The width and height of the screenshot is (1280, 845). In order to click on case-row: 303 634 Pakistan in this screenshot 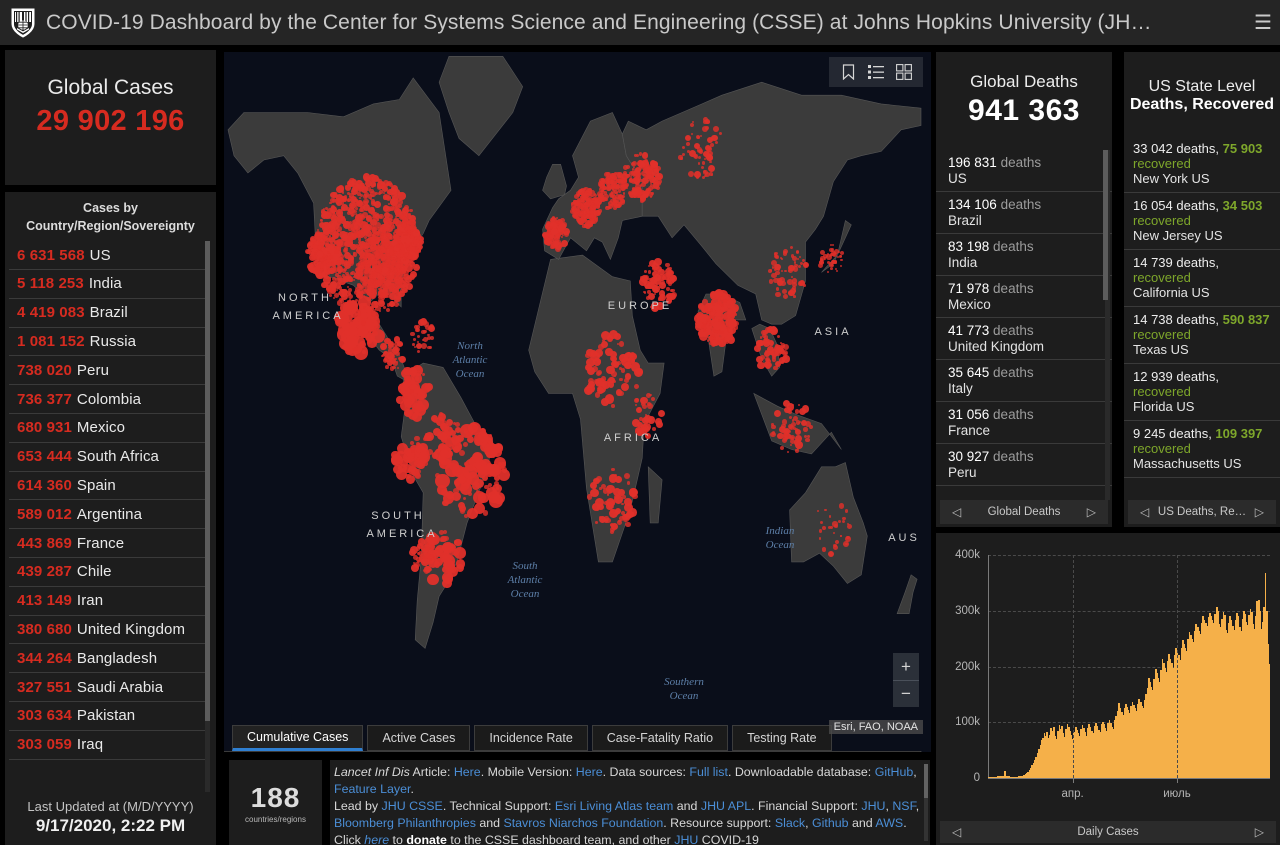, I will do `click(109, 716)`.